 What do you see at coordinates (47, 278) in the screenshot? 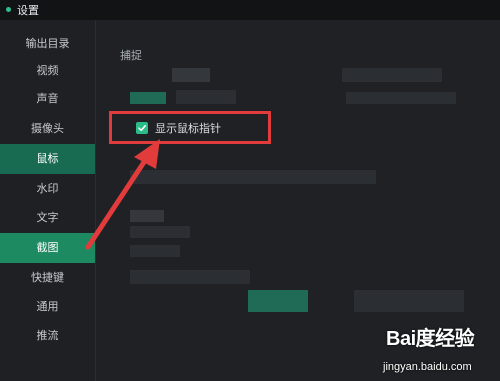
I see `sidebar-item-hotkeys: 快捷键` at bounding box center [47, 278].